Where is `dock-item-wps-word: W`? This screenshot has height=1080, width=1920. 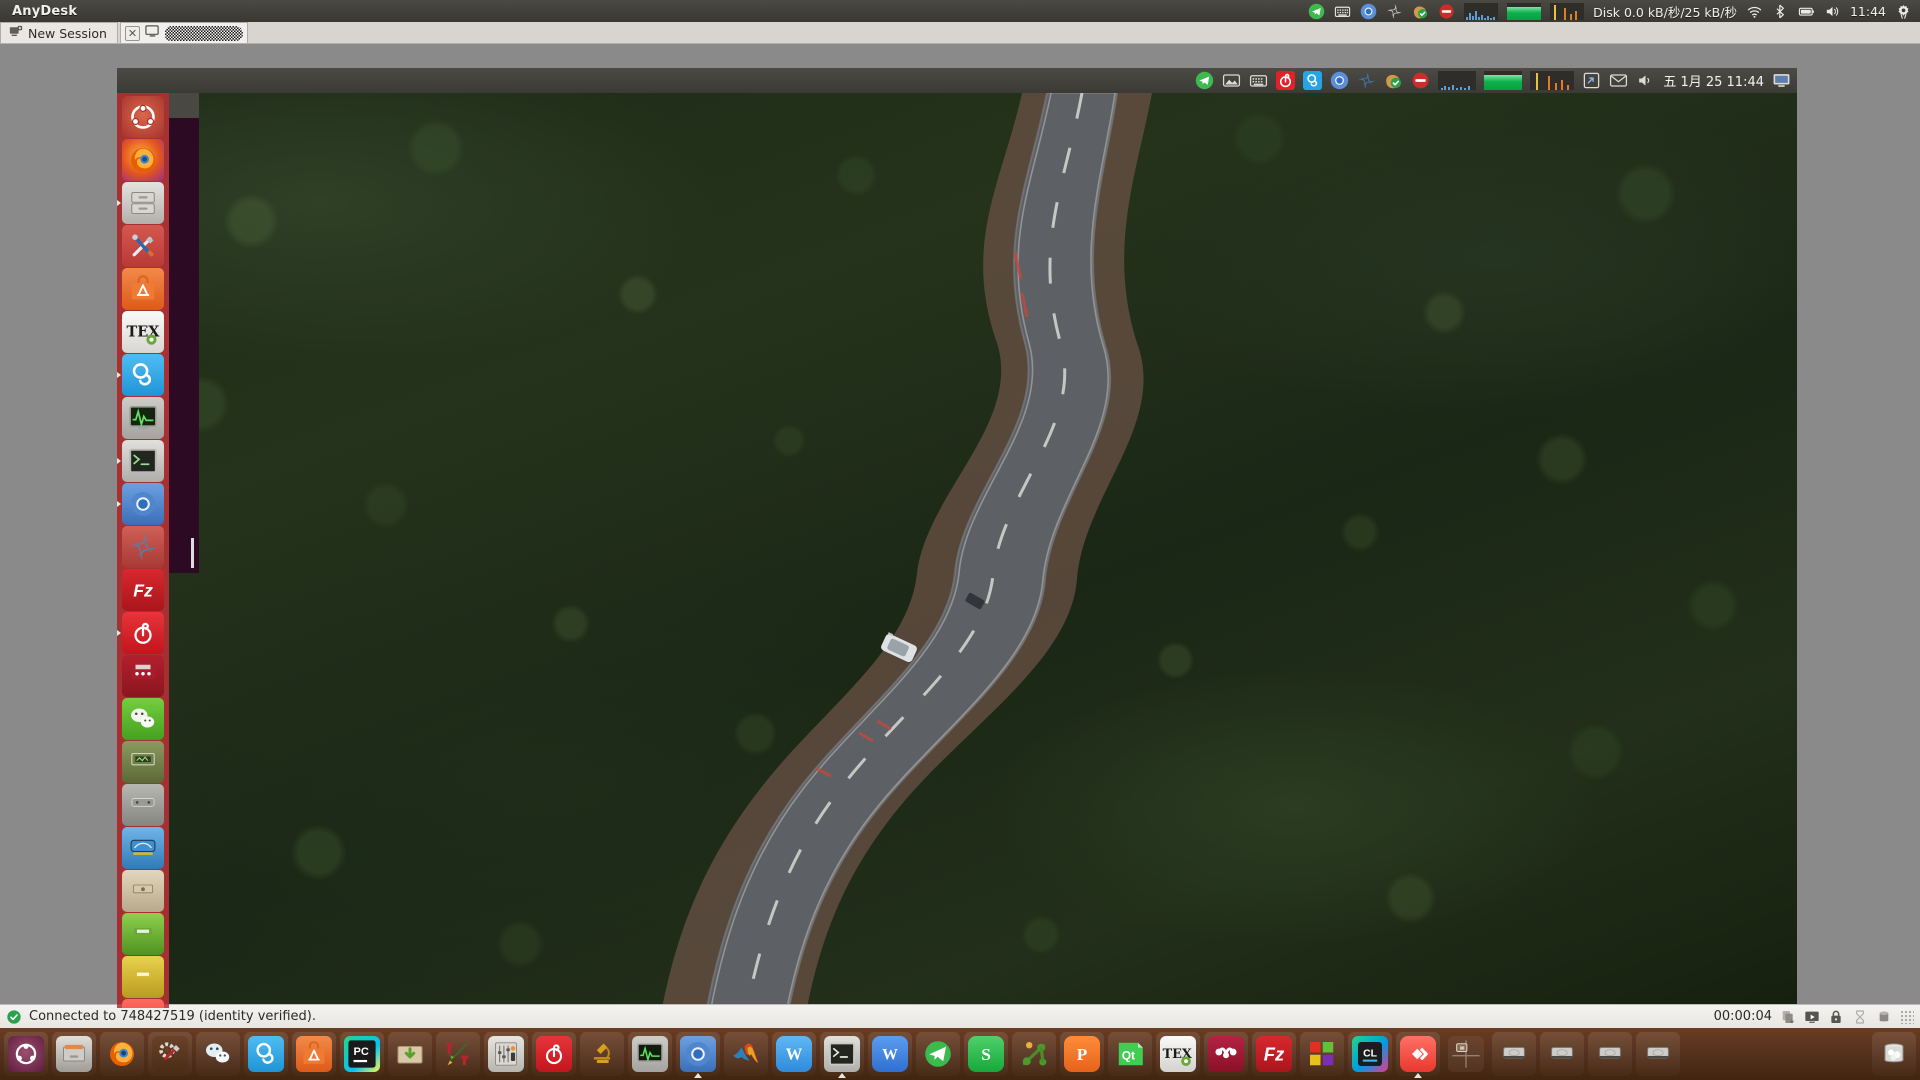
dock-item-wps-word: W is located at coordinates (890, 1054).